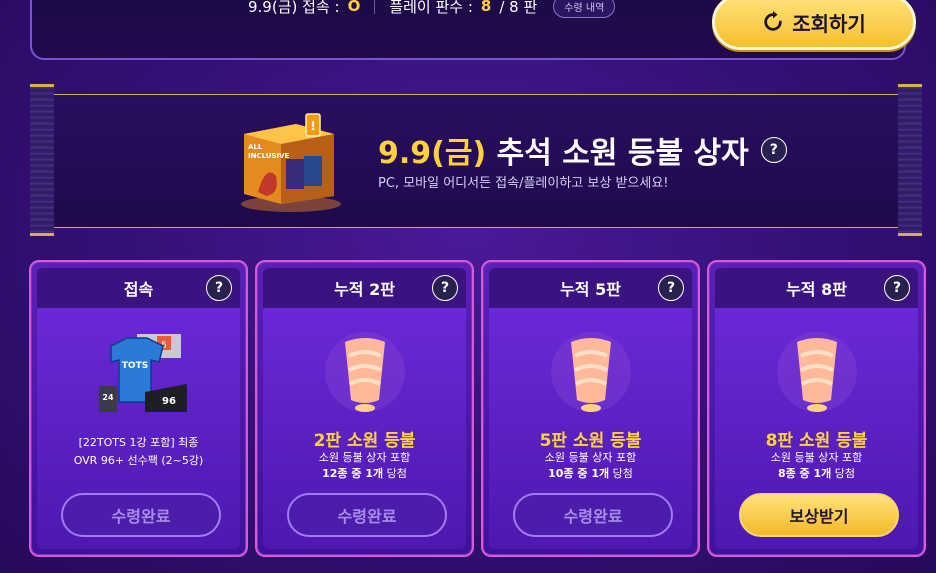 The image size is (936, 573). What do you see at coordinates (816, 441) in the screenshot?
I see `reward-name: 8판 소원 등불` at bounding box center [816, 441].